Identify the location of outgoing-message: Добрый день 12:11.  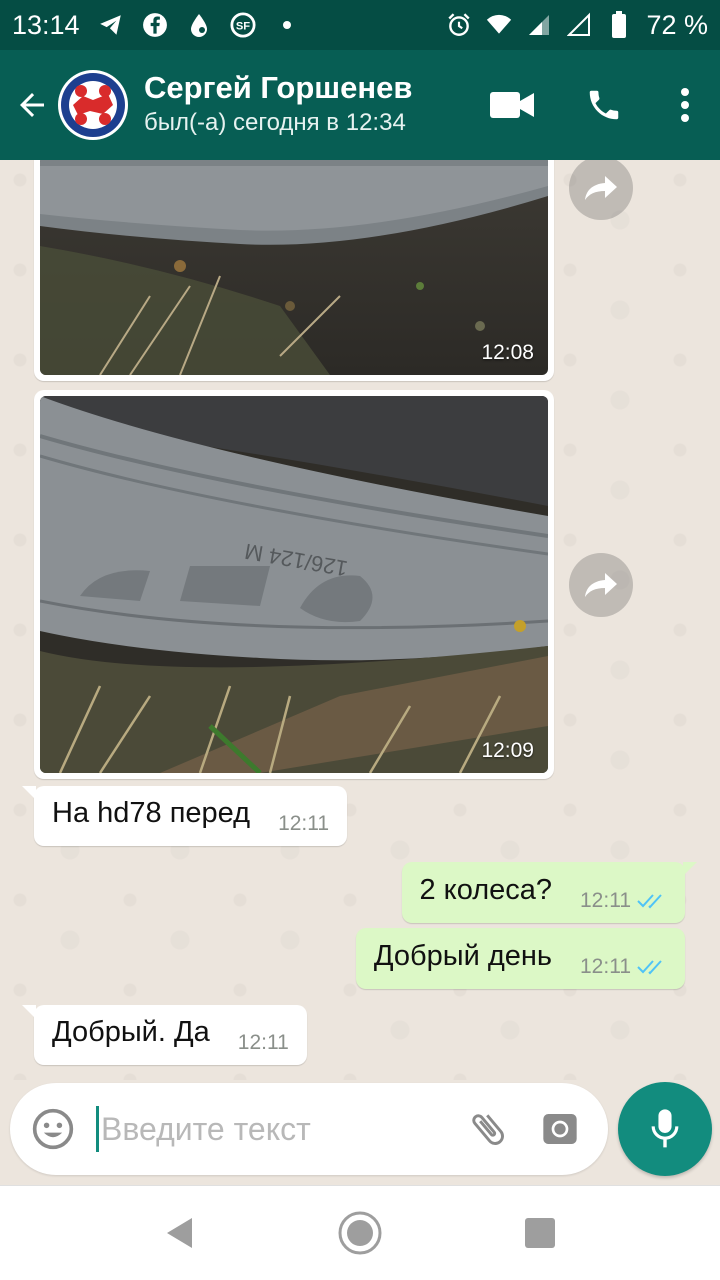
(520, 958).